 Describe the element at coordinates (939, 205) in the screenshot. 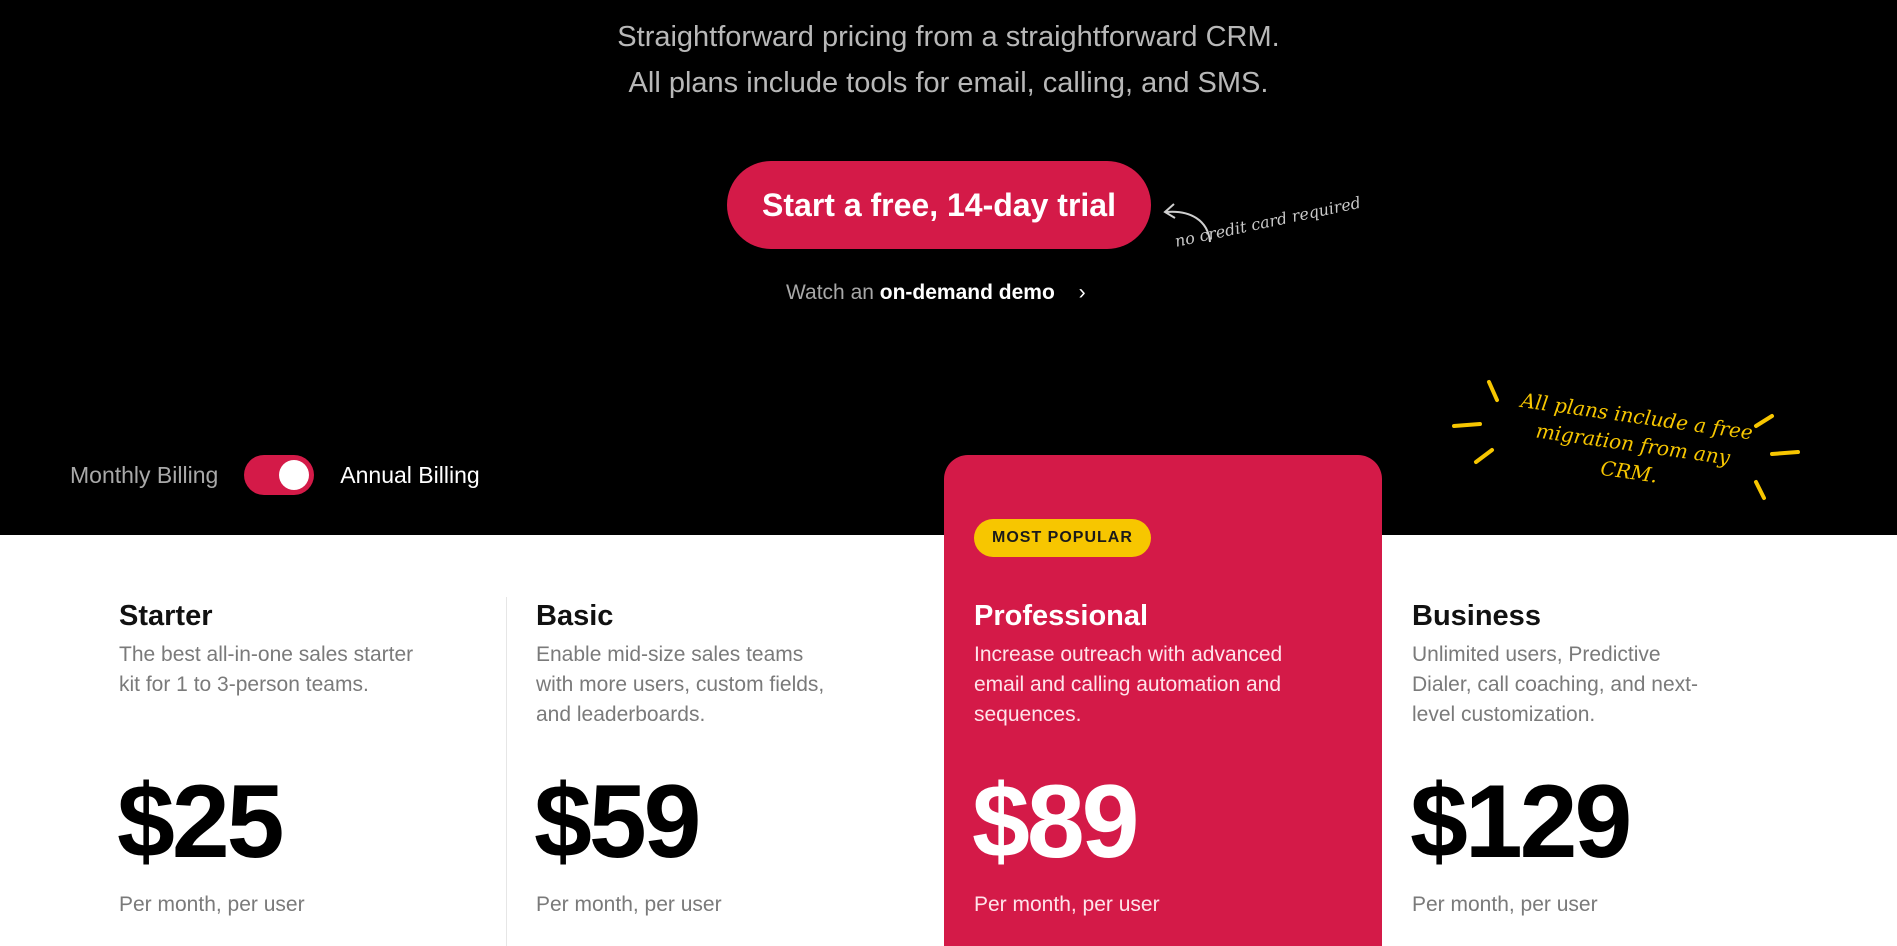

I see `start-trial-button: Start a free, 14-day trial` at that location.